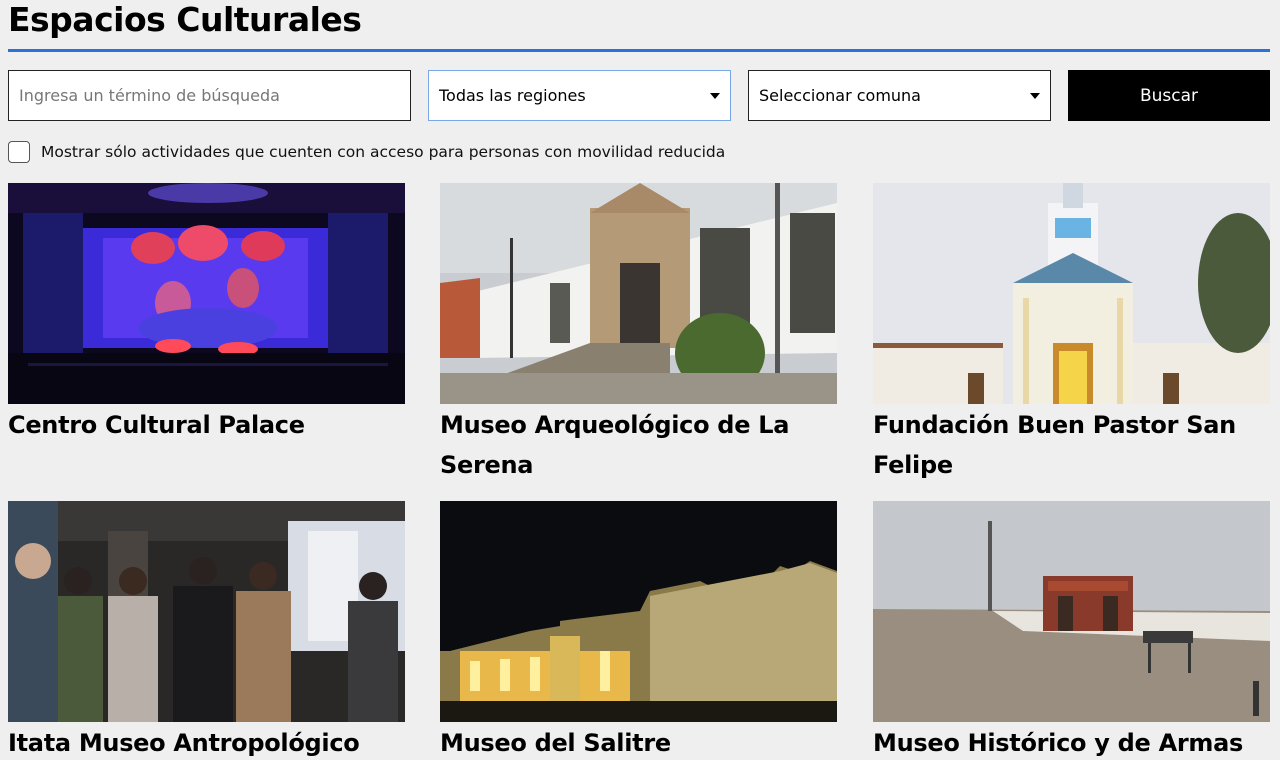 The width and height of the screenshot is (1280, 760). What do you see at coordinates (206, 611) in the screenshot?
I see `museum-visitors-photo` at bounding box center [206, 611].